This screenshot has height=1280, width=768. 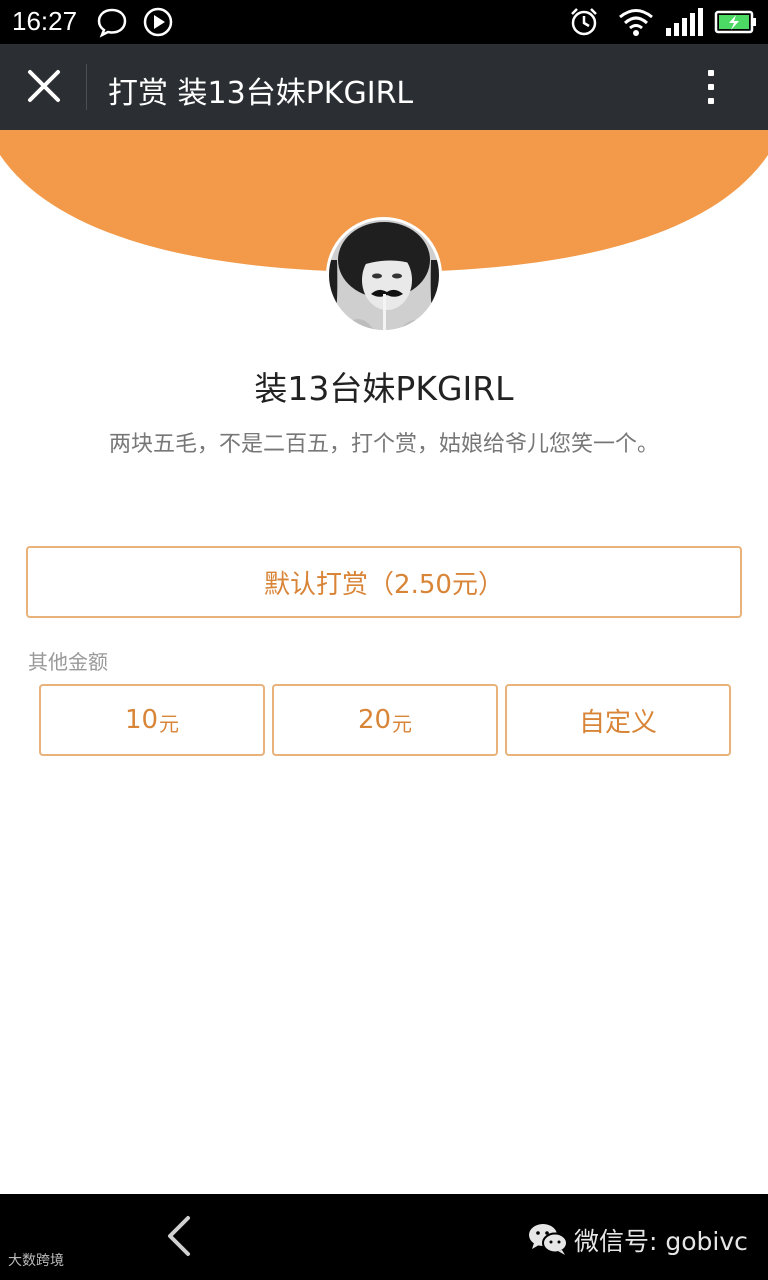 What do you see at coordinates (45, 21) in the screenshot?
I see `status-time: 16:27` at bounding box center [45, 21].